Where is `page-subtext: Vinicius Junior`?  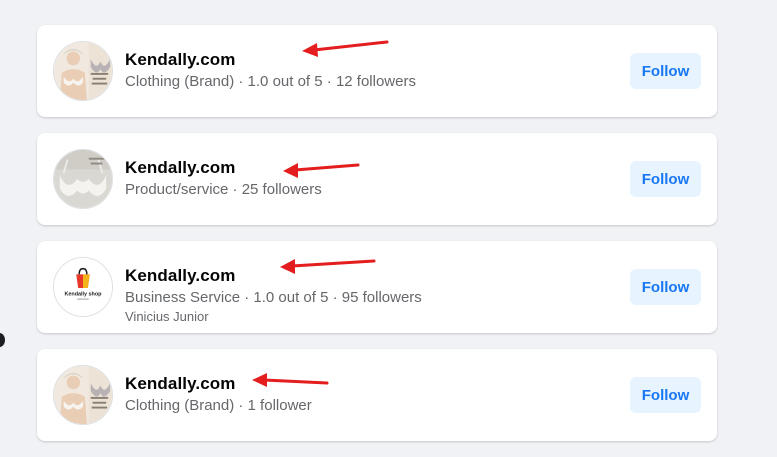 page-subtext: Vinicius Junior is located at coordinates (167, 316).